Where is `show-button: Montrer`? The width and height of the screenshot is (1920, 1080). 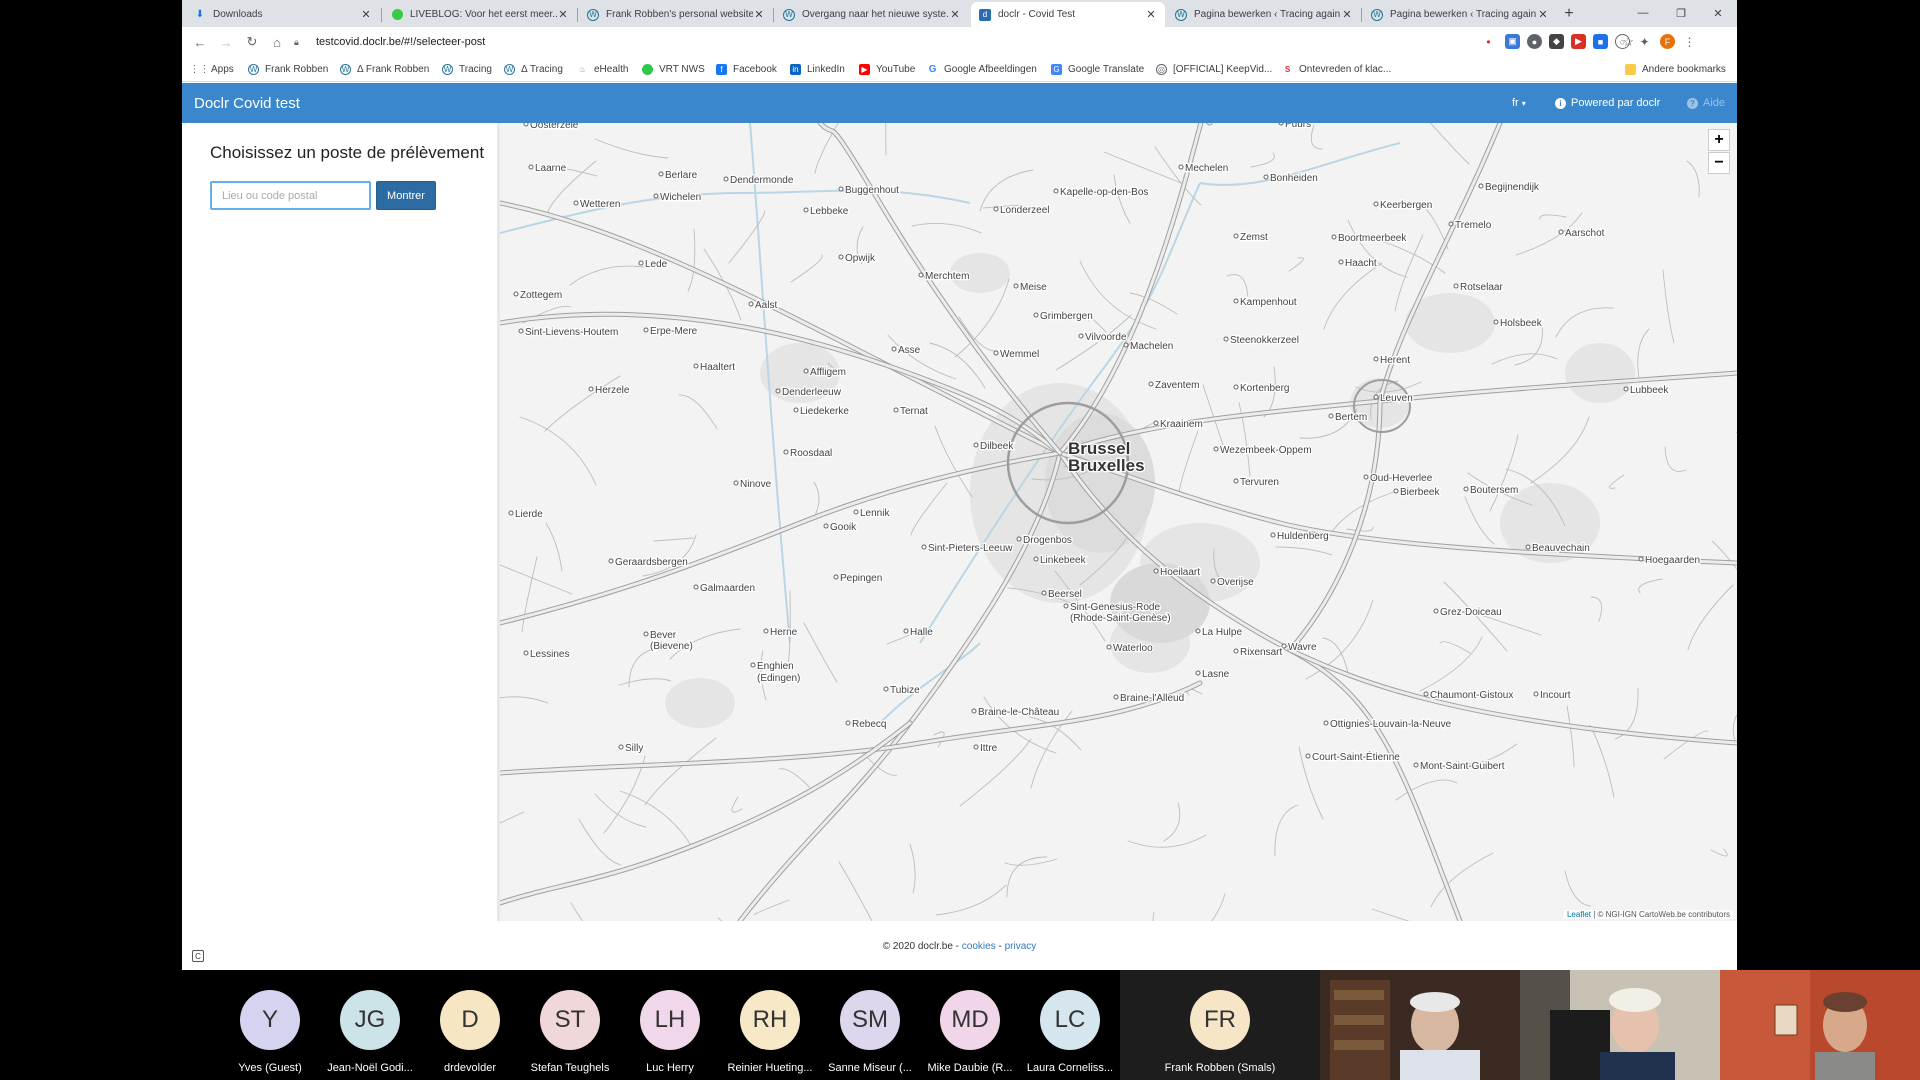
show-button: Montrer is located at coordinates (406, 195).